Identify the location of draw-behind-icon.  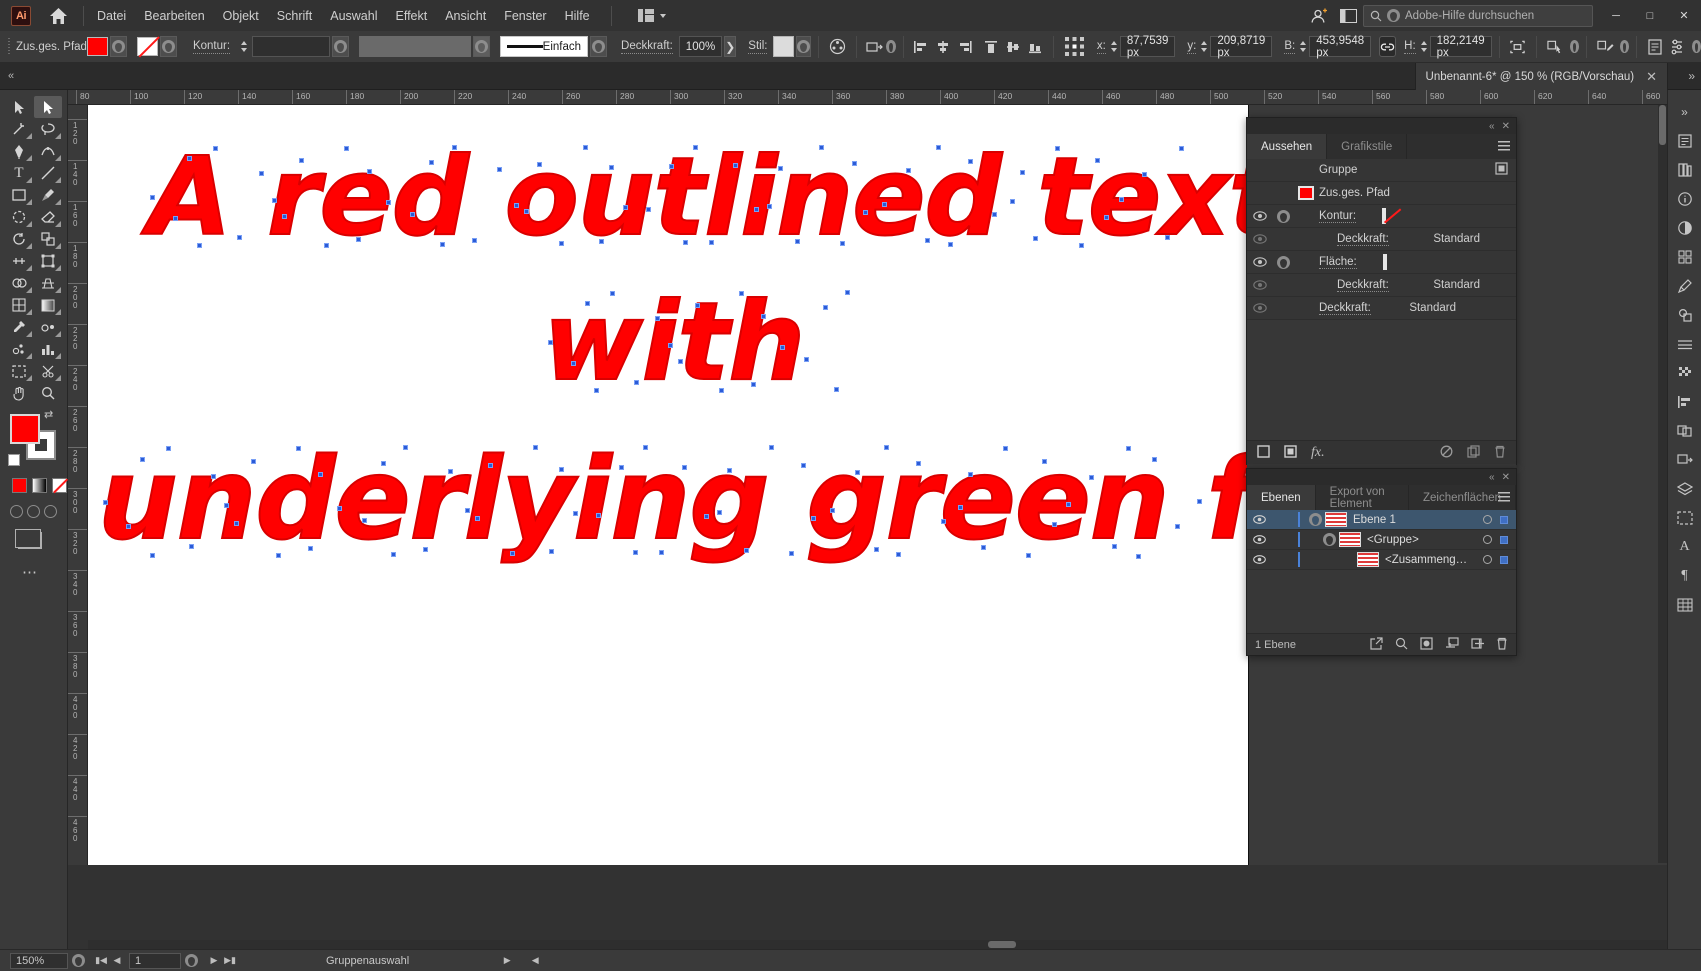
(33, 511).